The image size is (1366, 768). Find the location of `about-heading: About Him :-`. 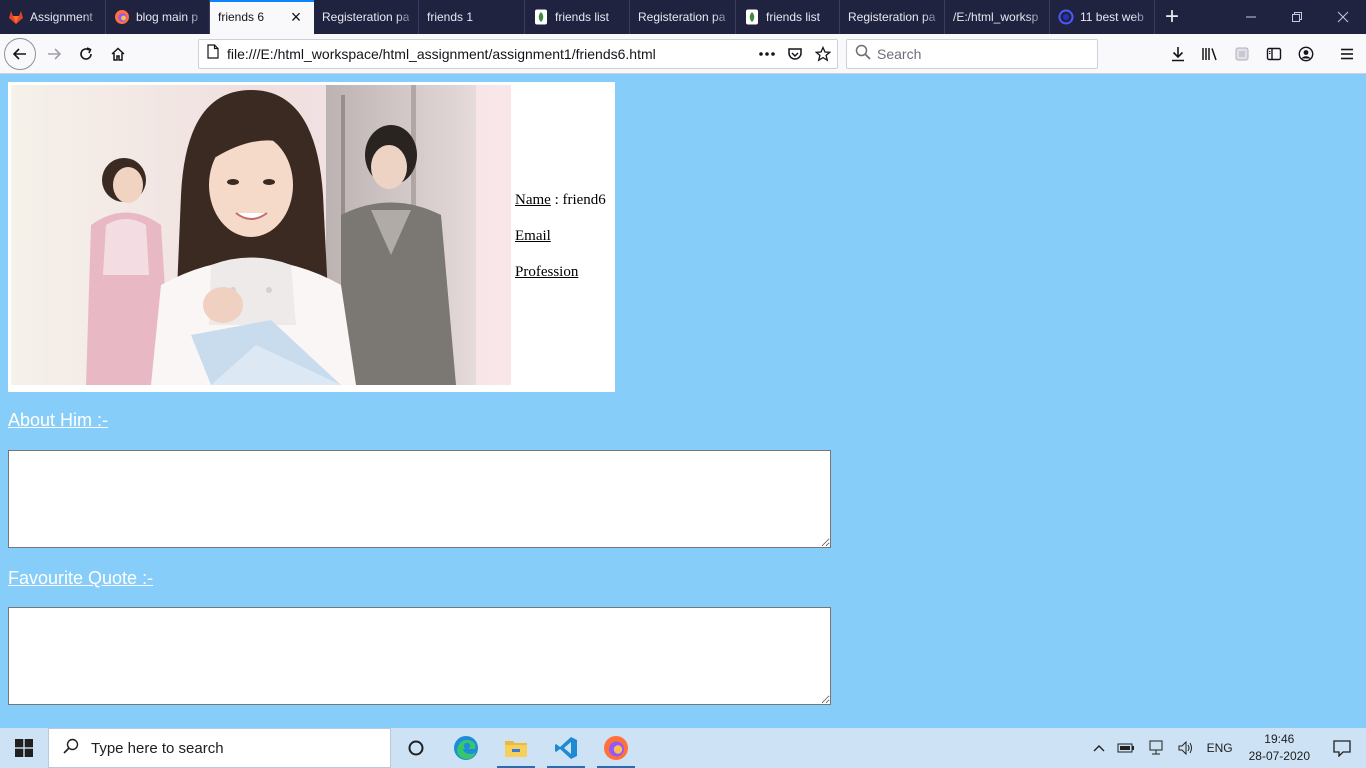

about-heading: About Him :- is located at coordinates (58, 420).